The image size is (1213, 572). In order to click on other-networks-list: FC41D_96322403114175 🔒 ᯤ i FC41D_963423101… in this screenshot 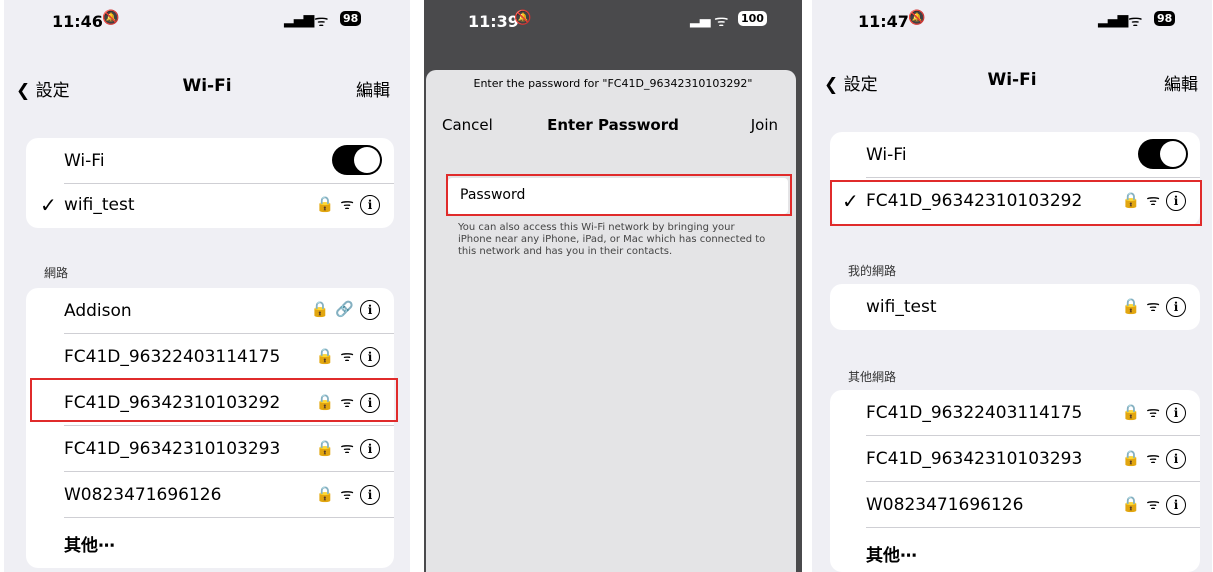, I will do `click(1015, 481)`.